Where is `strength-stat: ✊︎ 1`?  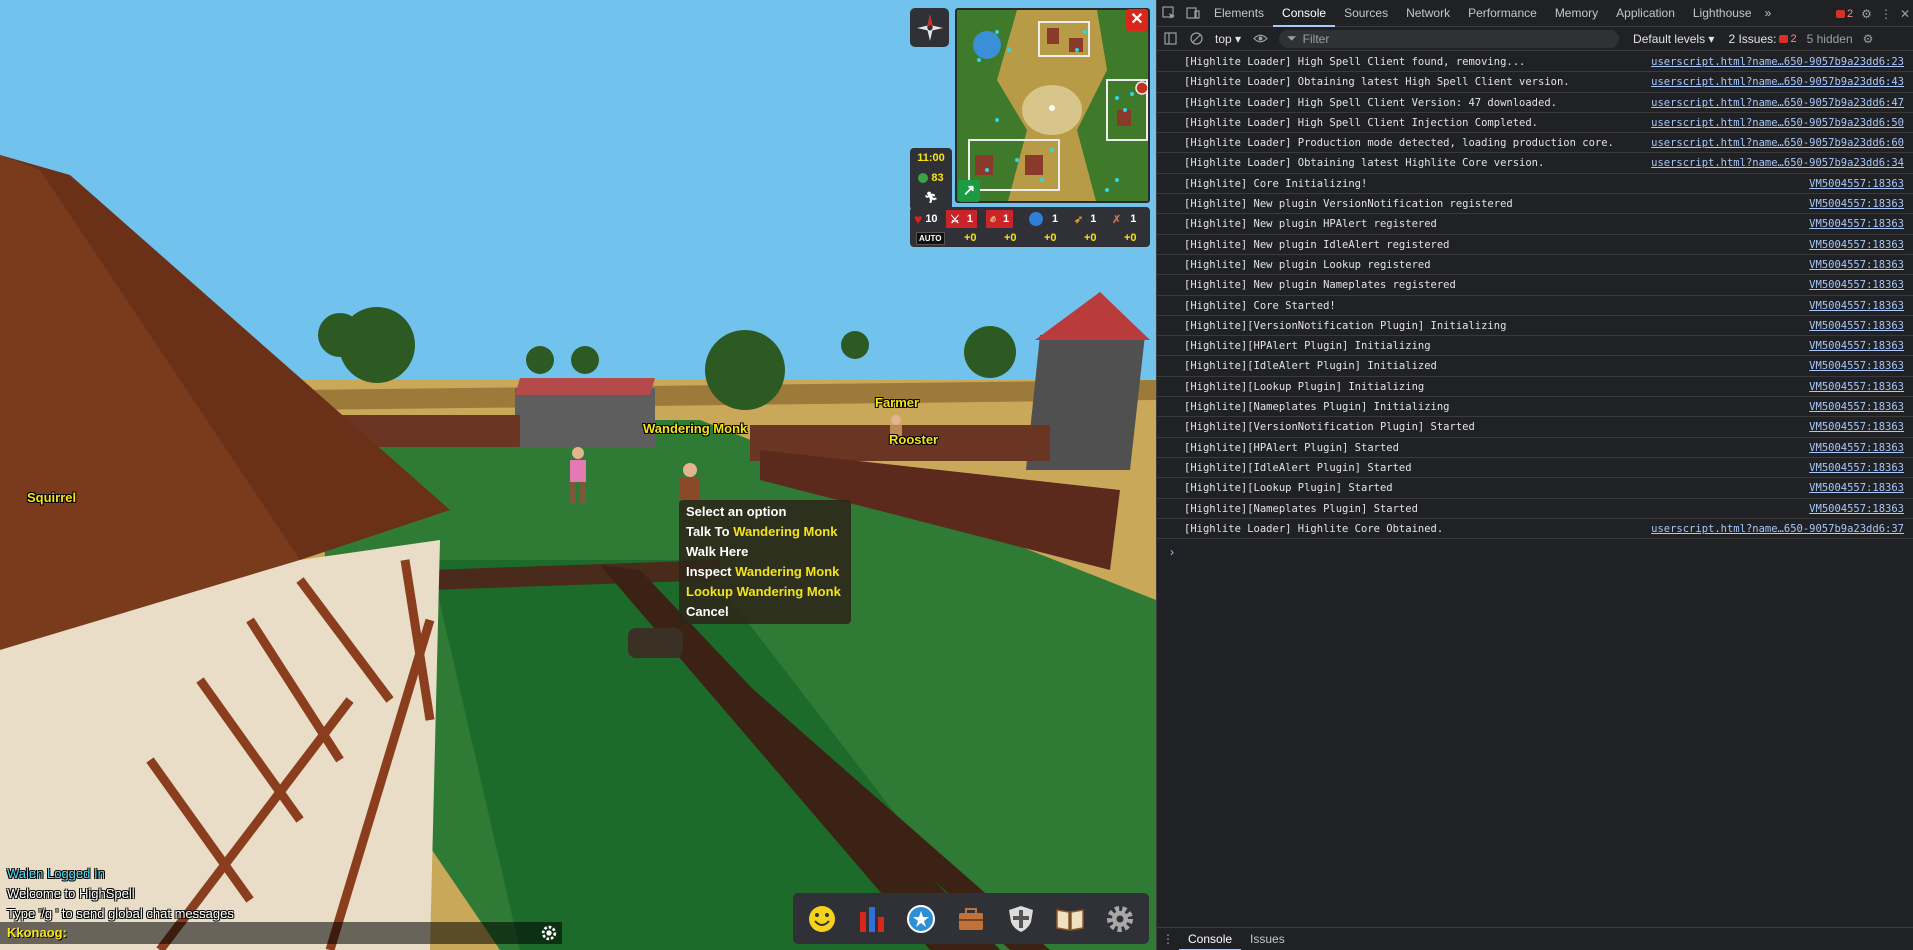
strength-stat: ✊︎ 1 is located at coordinates (1000, 219).